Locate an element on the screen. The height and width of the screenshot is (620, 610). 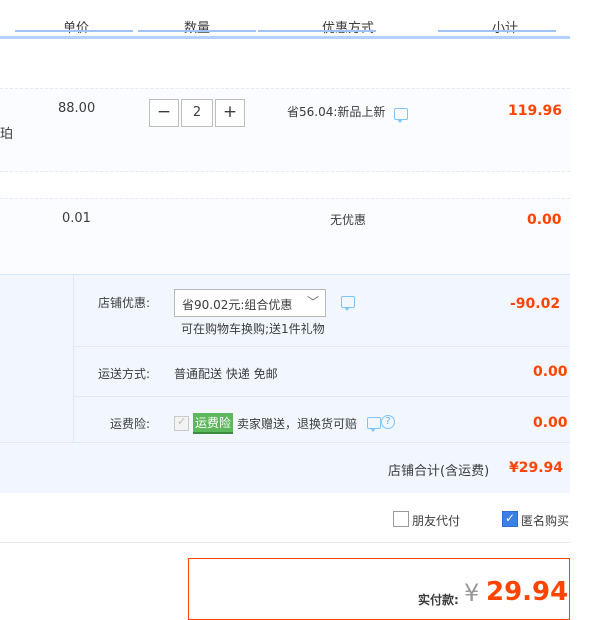
insurance-amount: 0.00 is located at coordinates (550, 423).